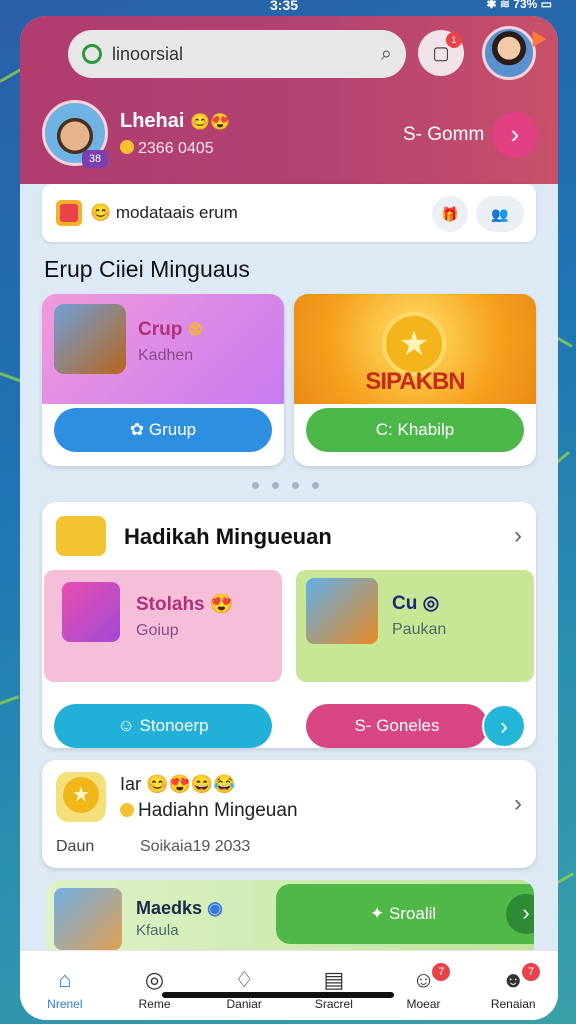 The width and height of the screenshot is (576, 1024). I want to click on notice-icon, so click(69, 213).